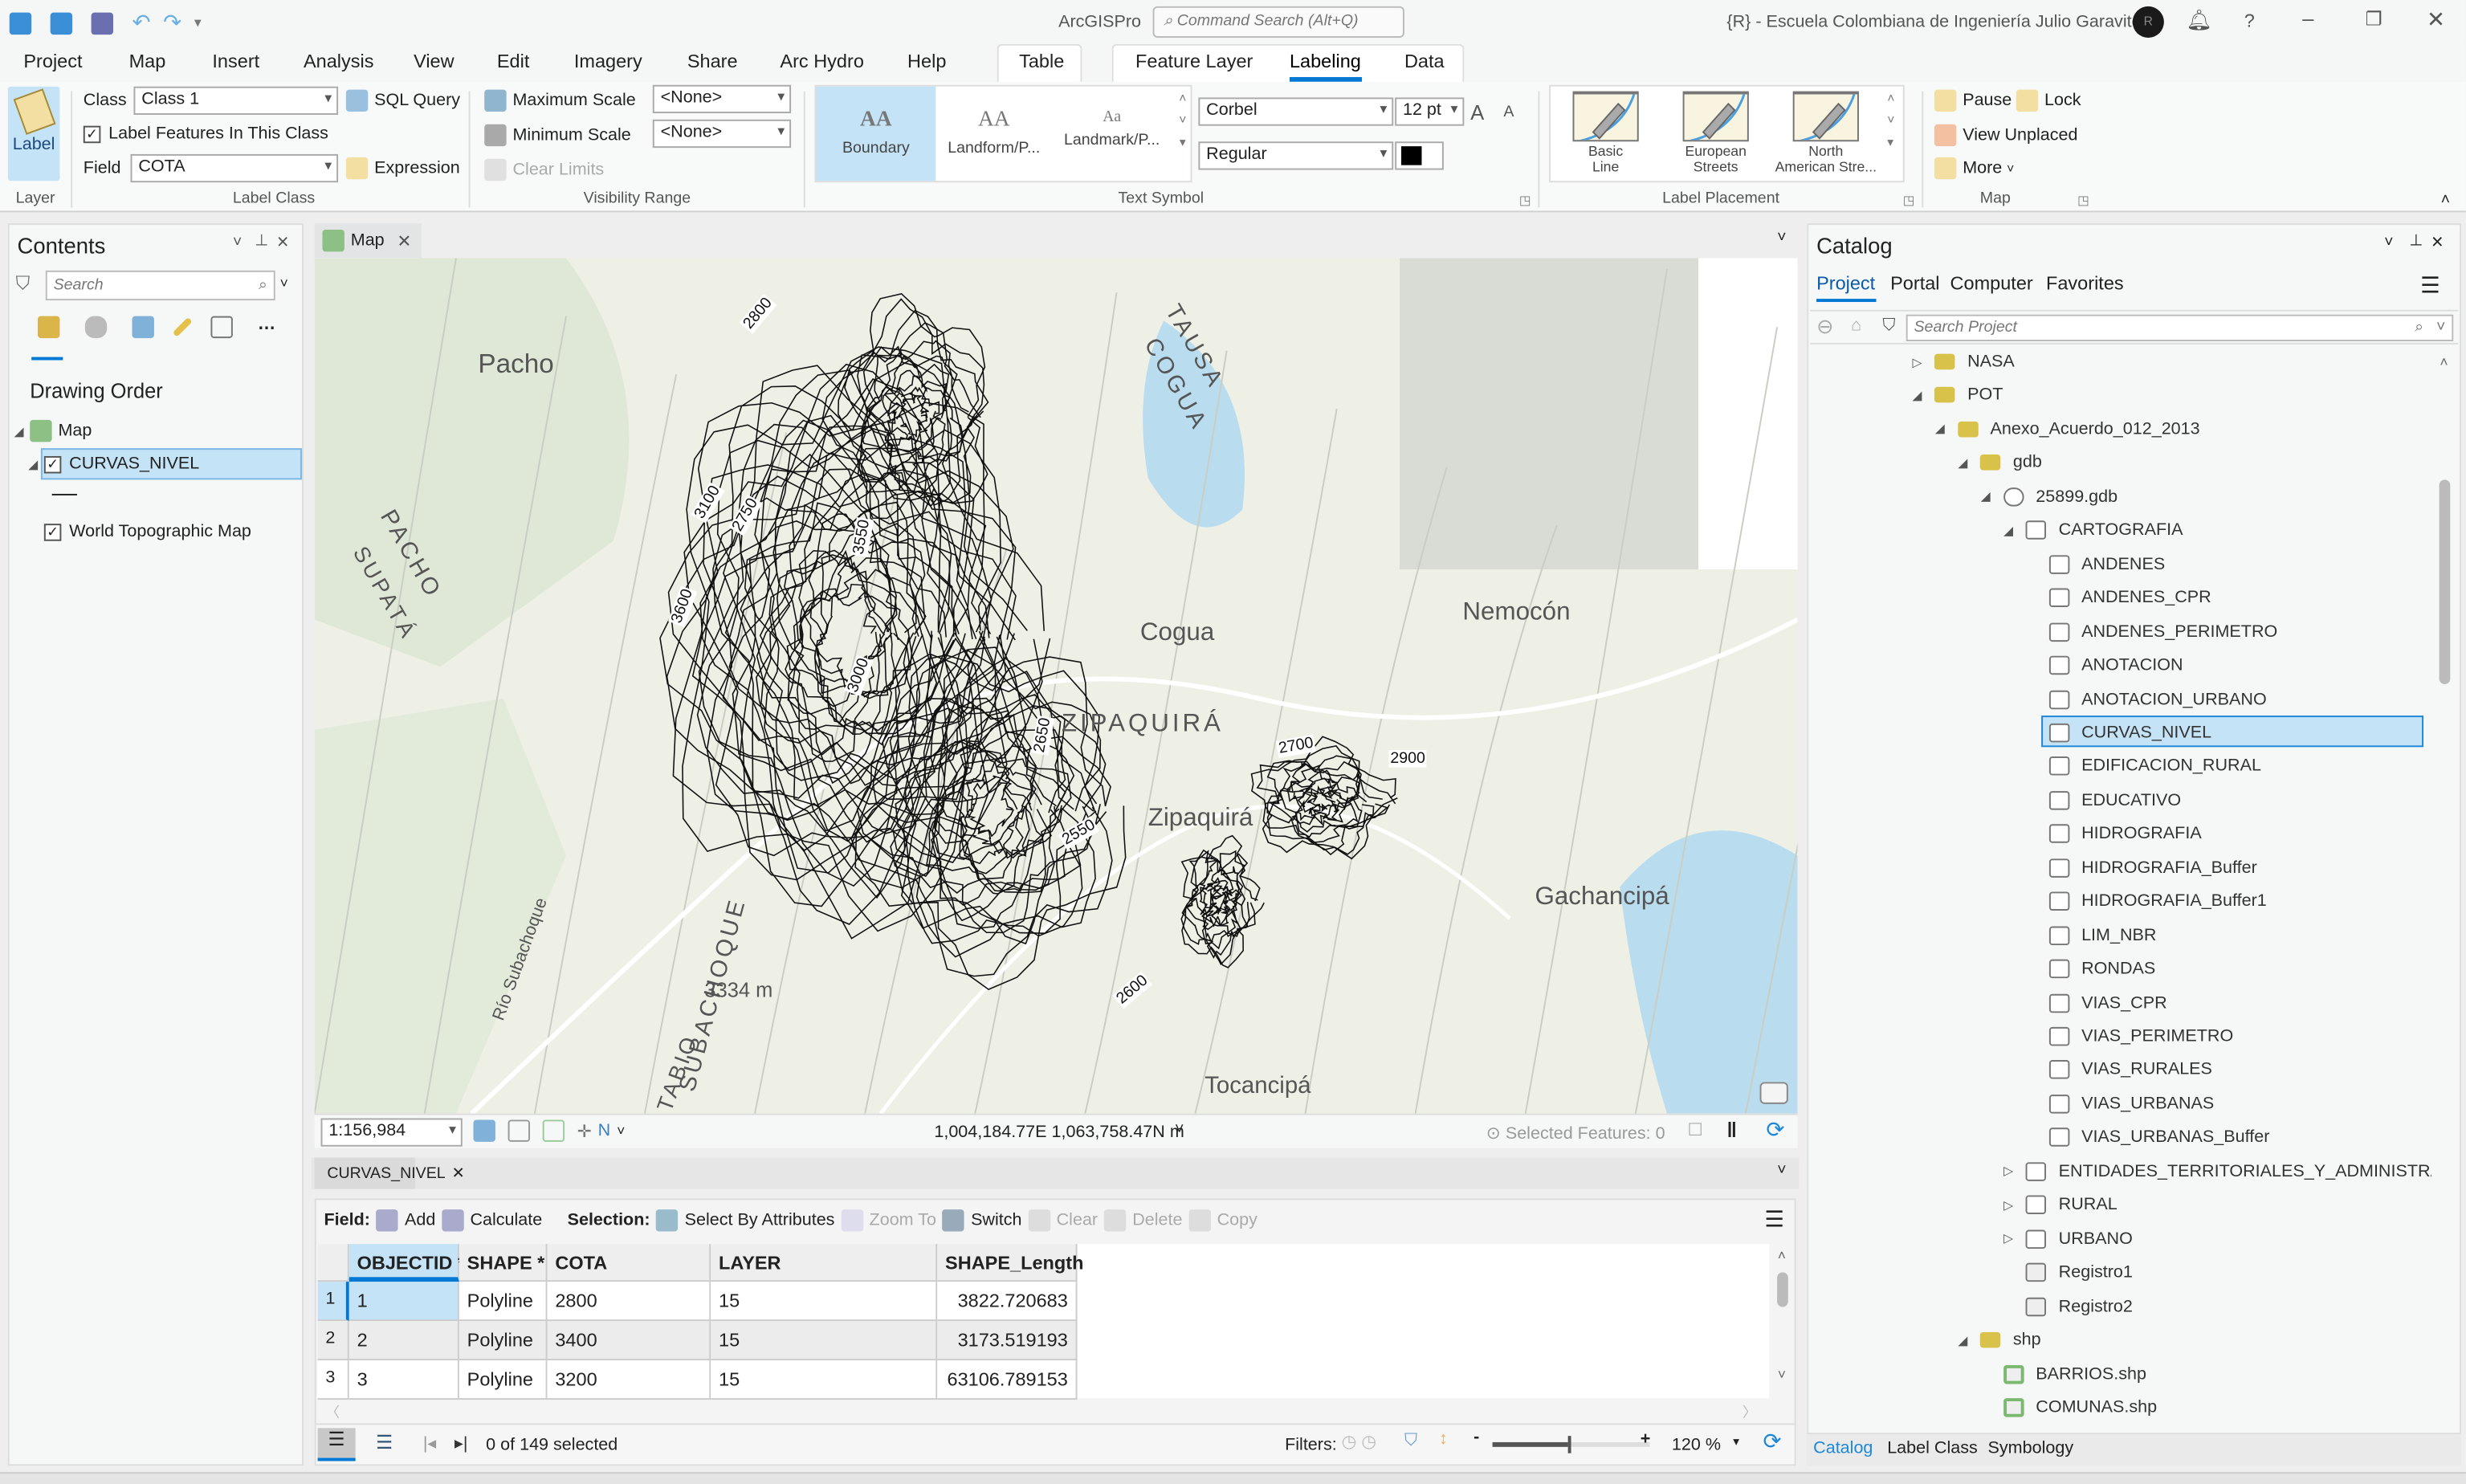 This screenshot has width=2466, height=1484. I want to click on minimum-scale-button: Minimum Scale, so click(557, 135).